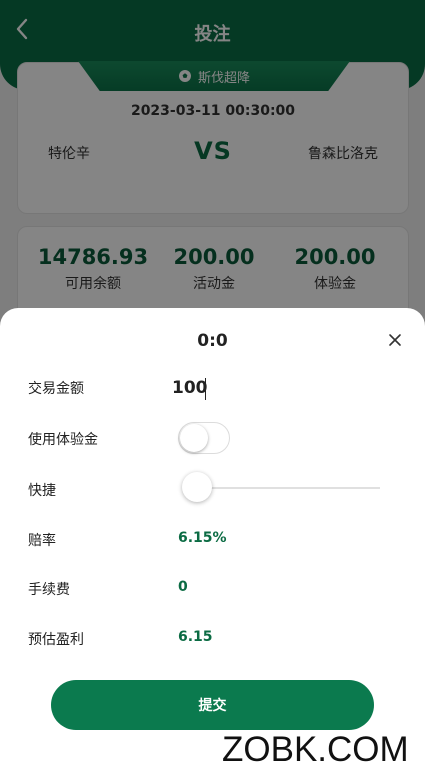  Describe the element at coordinates (212, 341) in the screenshot. I see `sheet-title: 0:0` at that location.